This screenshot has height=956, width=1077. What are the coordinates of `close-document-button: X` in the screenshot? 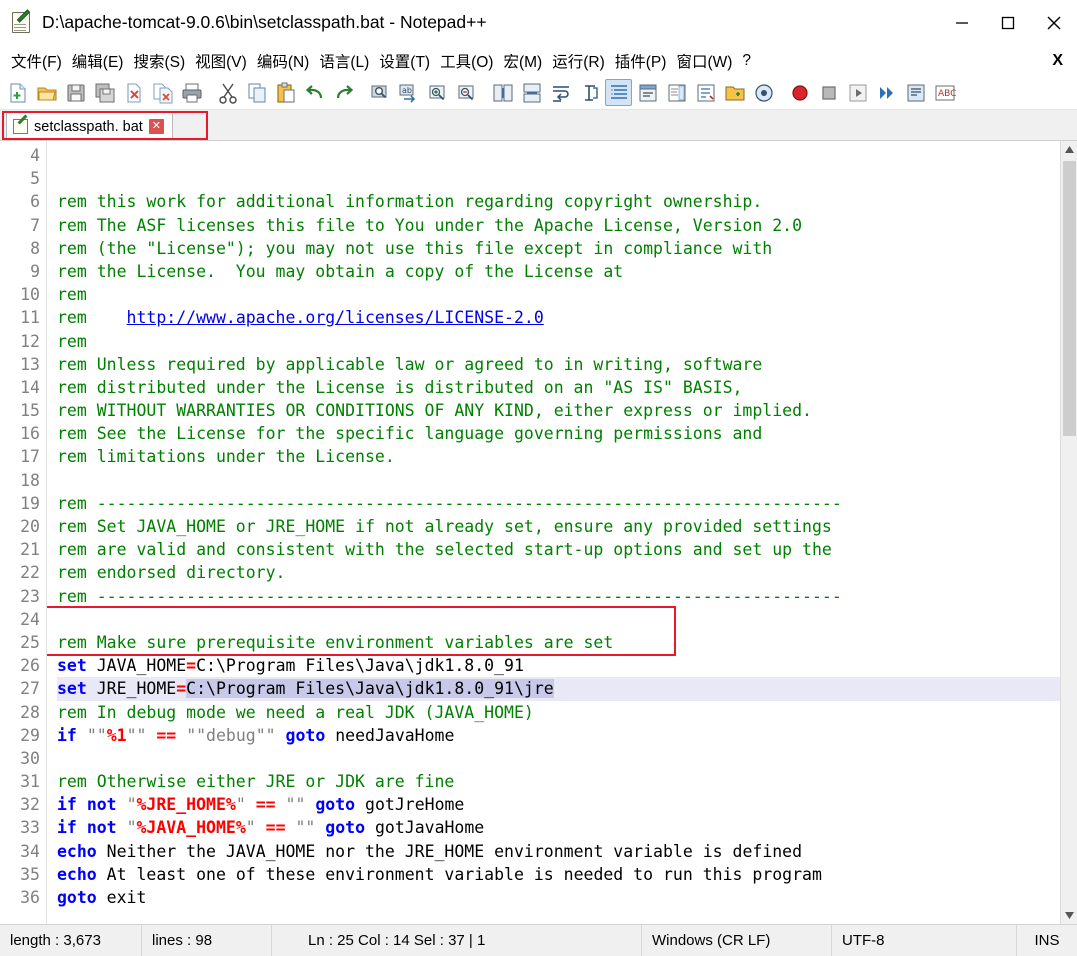 It's located at (1064, 61).